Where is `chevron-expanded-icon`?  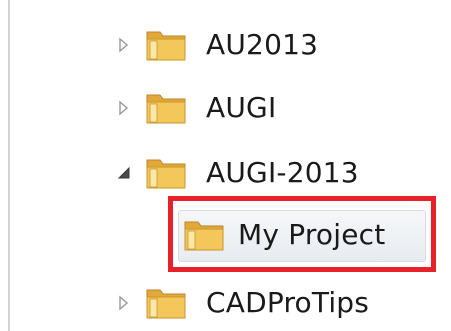 chevron-expanded-icon is located at coordinates (124, 173).